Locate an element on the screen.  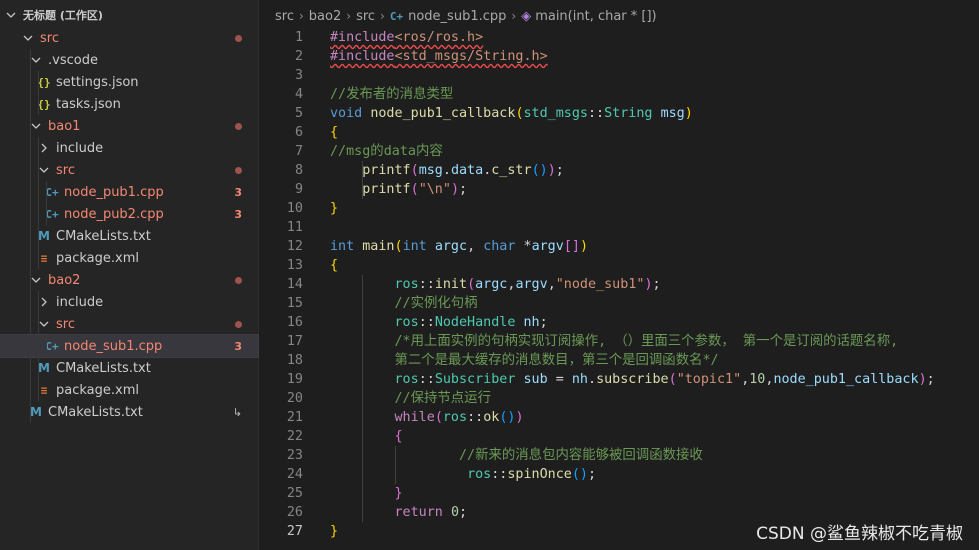
code-line: 10} is located at coordinates (619, 208).